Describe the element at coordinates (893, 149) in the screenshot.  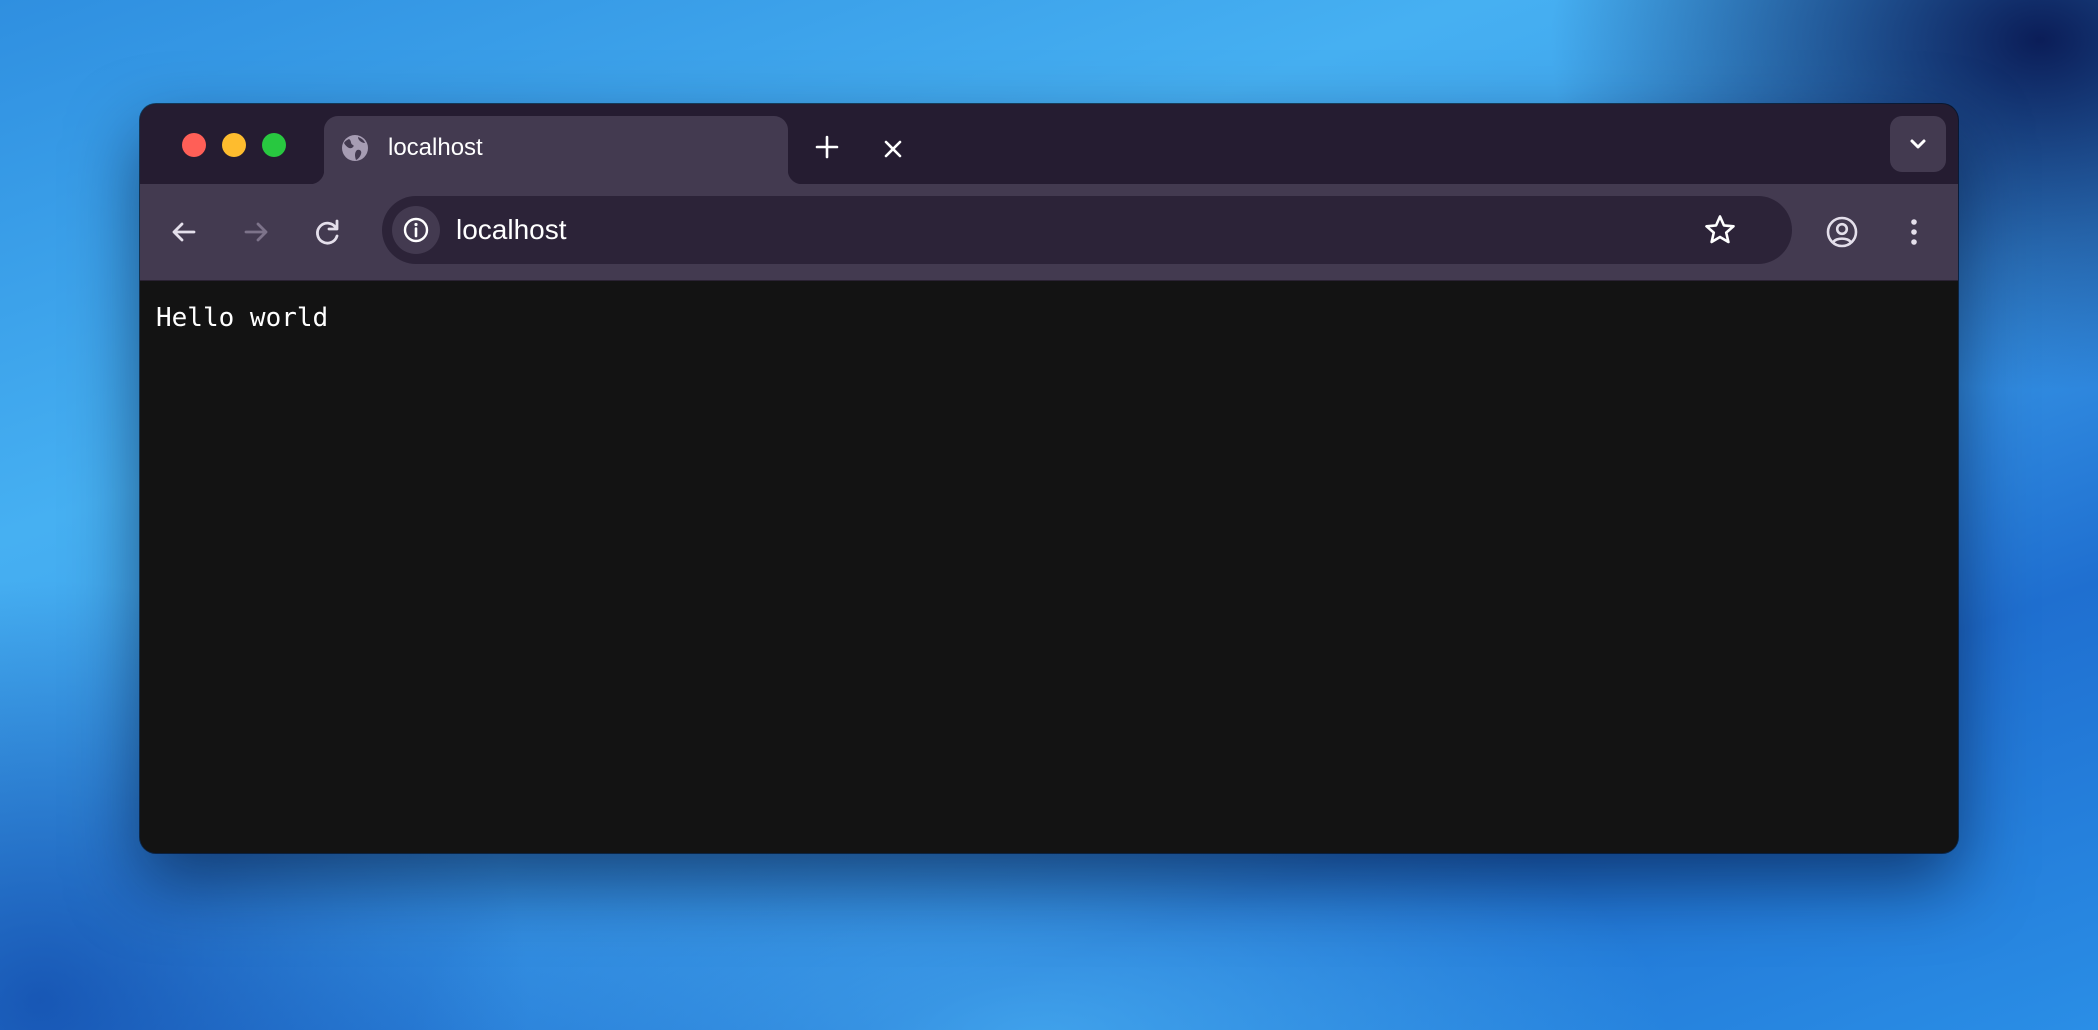
I see `close-icon` at that location.